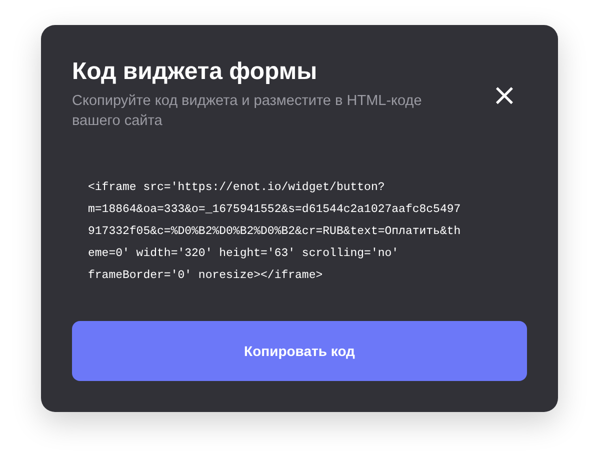 Image resolution: width=600 pixels, height=470 pixels. What do you see at coordinates (206, 276) in the screenshot?
I see `code-line: frameBorder='0' noresize></iframe>` at bounding box center [206, 276].